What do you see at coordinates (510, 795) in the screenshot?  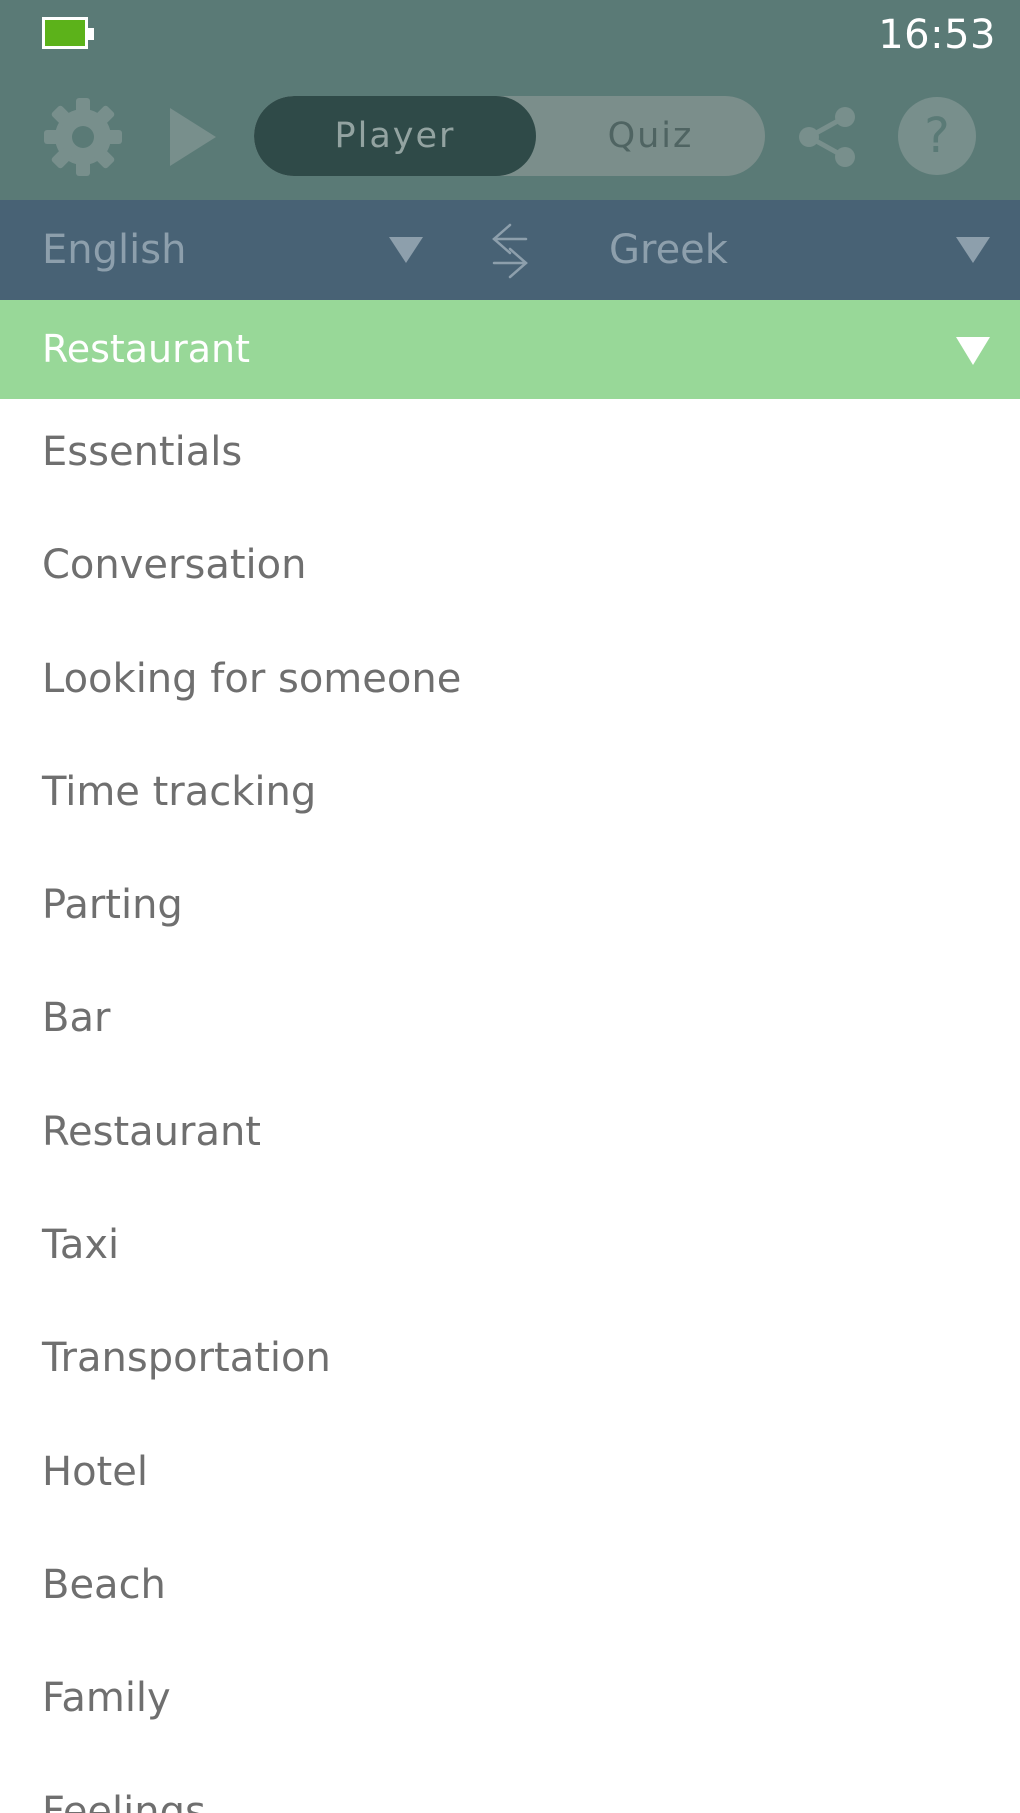 I see `list-item-time-tracking: Time tracking` at bounding box center [510, 795].